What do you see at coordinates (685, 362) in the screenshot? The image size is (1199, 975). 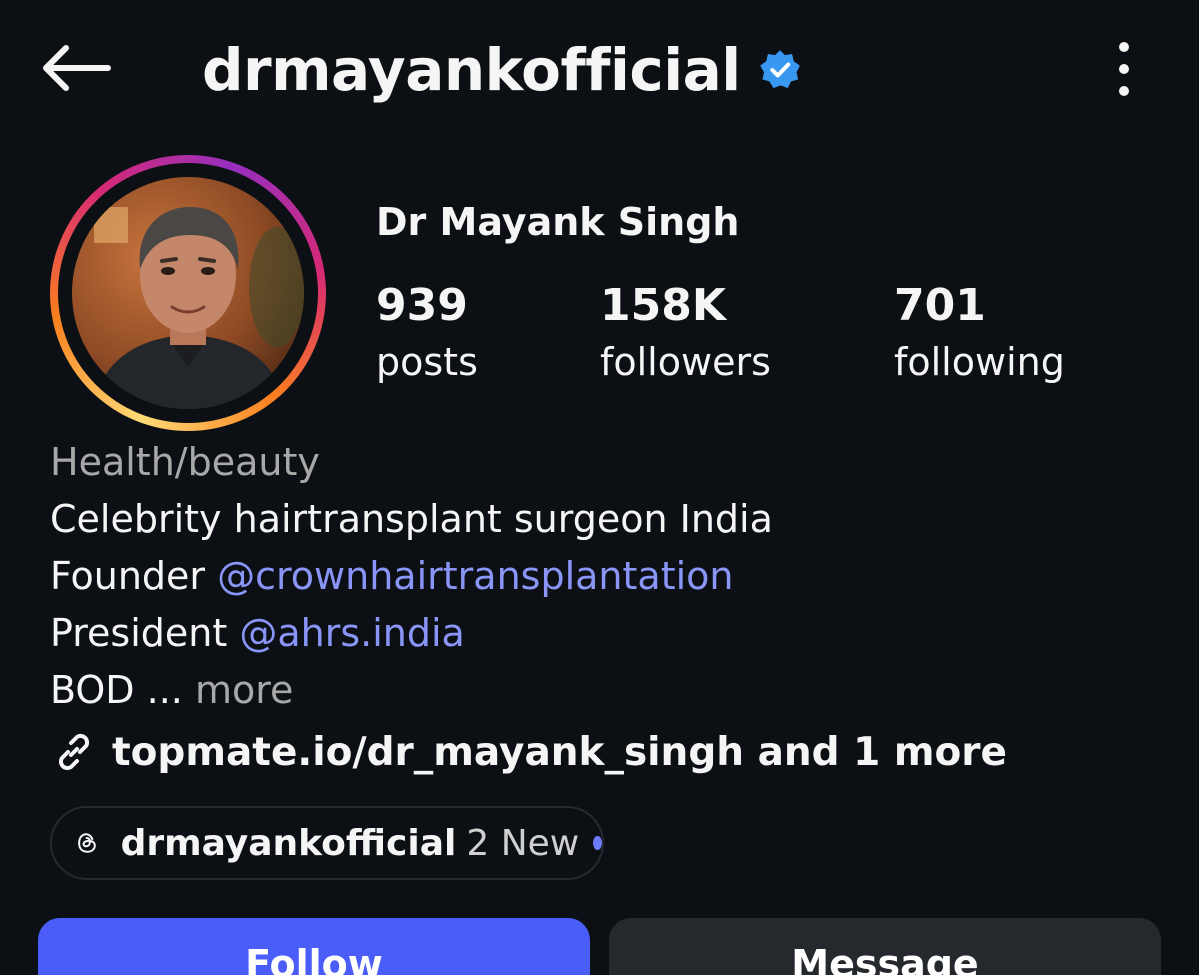 I see `followers-label: followers` at bounding box center [685, 362].